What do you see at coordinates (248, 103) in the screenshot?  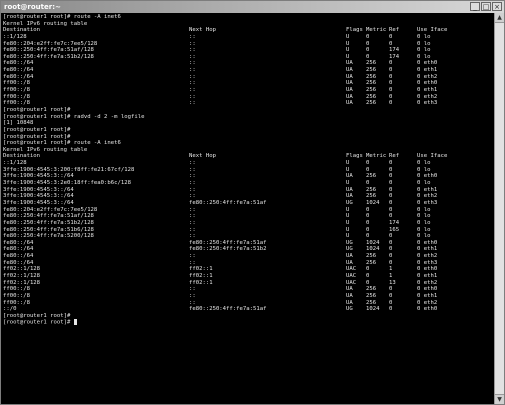 I see `route-row: ff00::/8:: UA 256 0 0 eth3` at bounding box center [248, 103].